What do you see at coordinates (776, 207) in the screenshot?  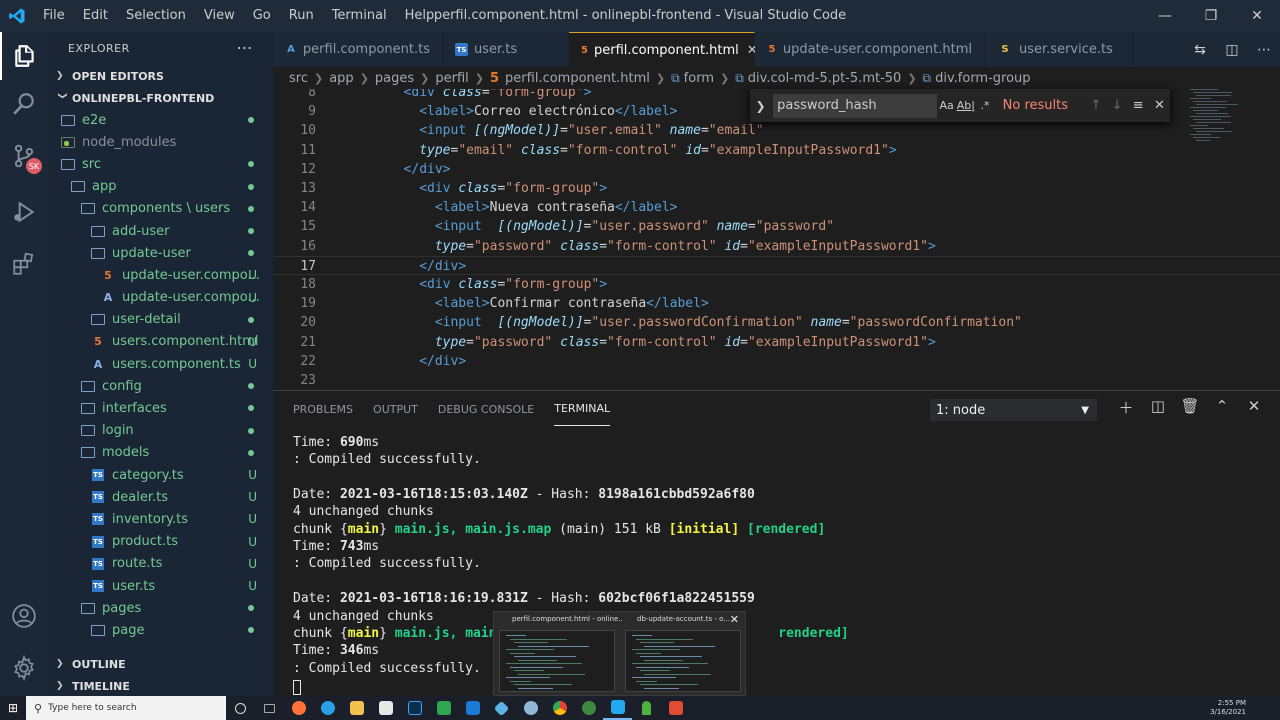 I see `code-line: 14 <label>Nueva contraseña</label>` at bounding box center [776, 207].